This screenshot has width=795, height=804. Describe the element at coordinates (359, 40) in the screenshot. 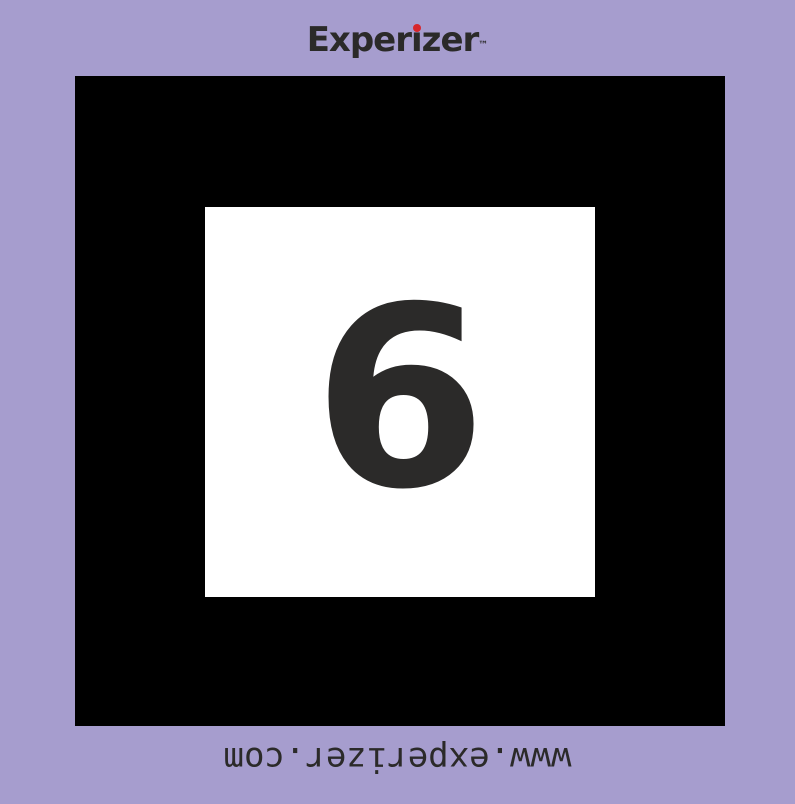

I see `logo-text-prefix: Exper` at that location.